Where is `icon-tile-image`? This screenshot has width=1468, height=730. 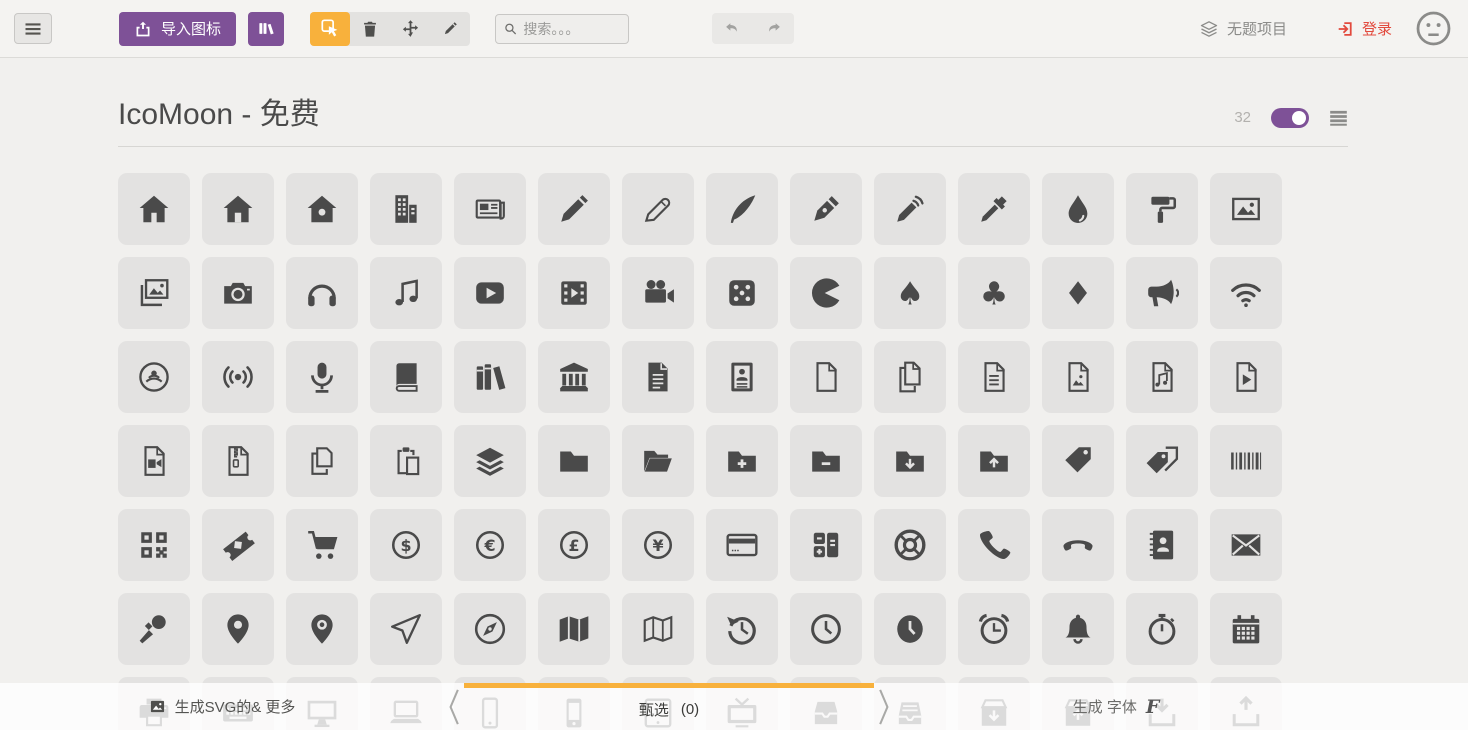
icon-tile-image is located at coordinates (1246, 208).